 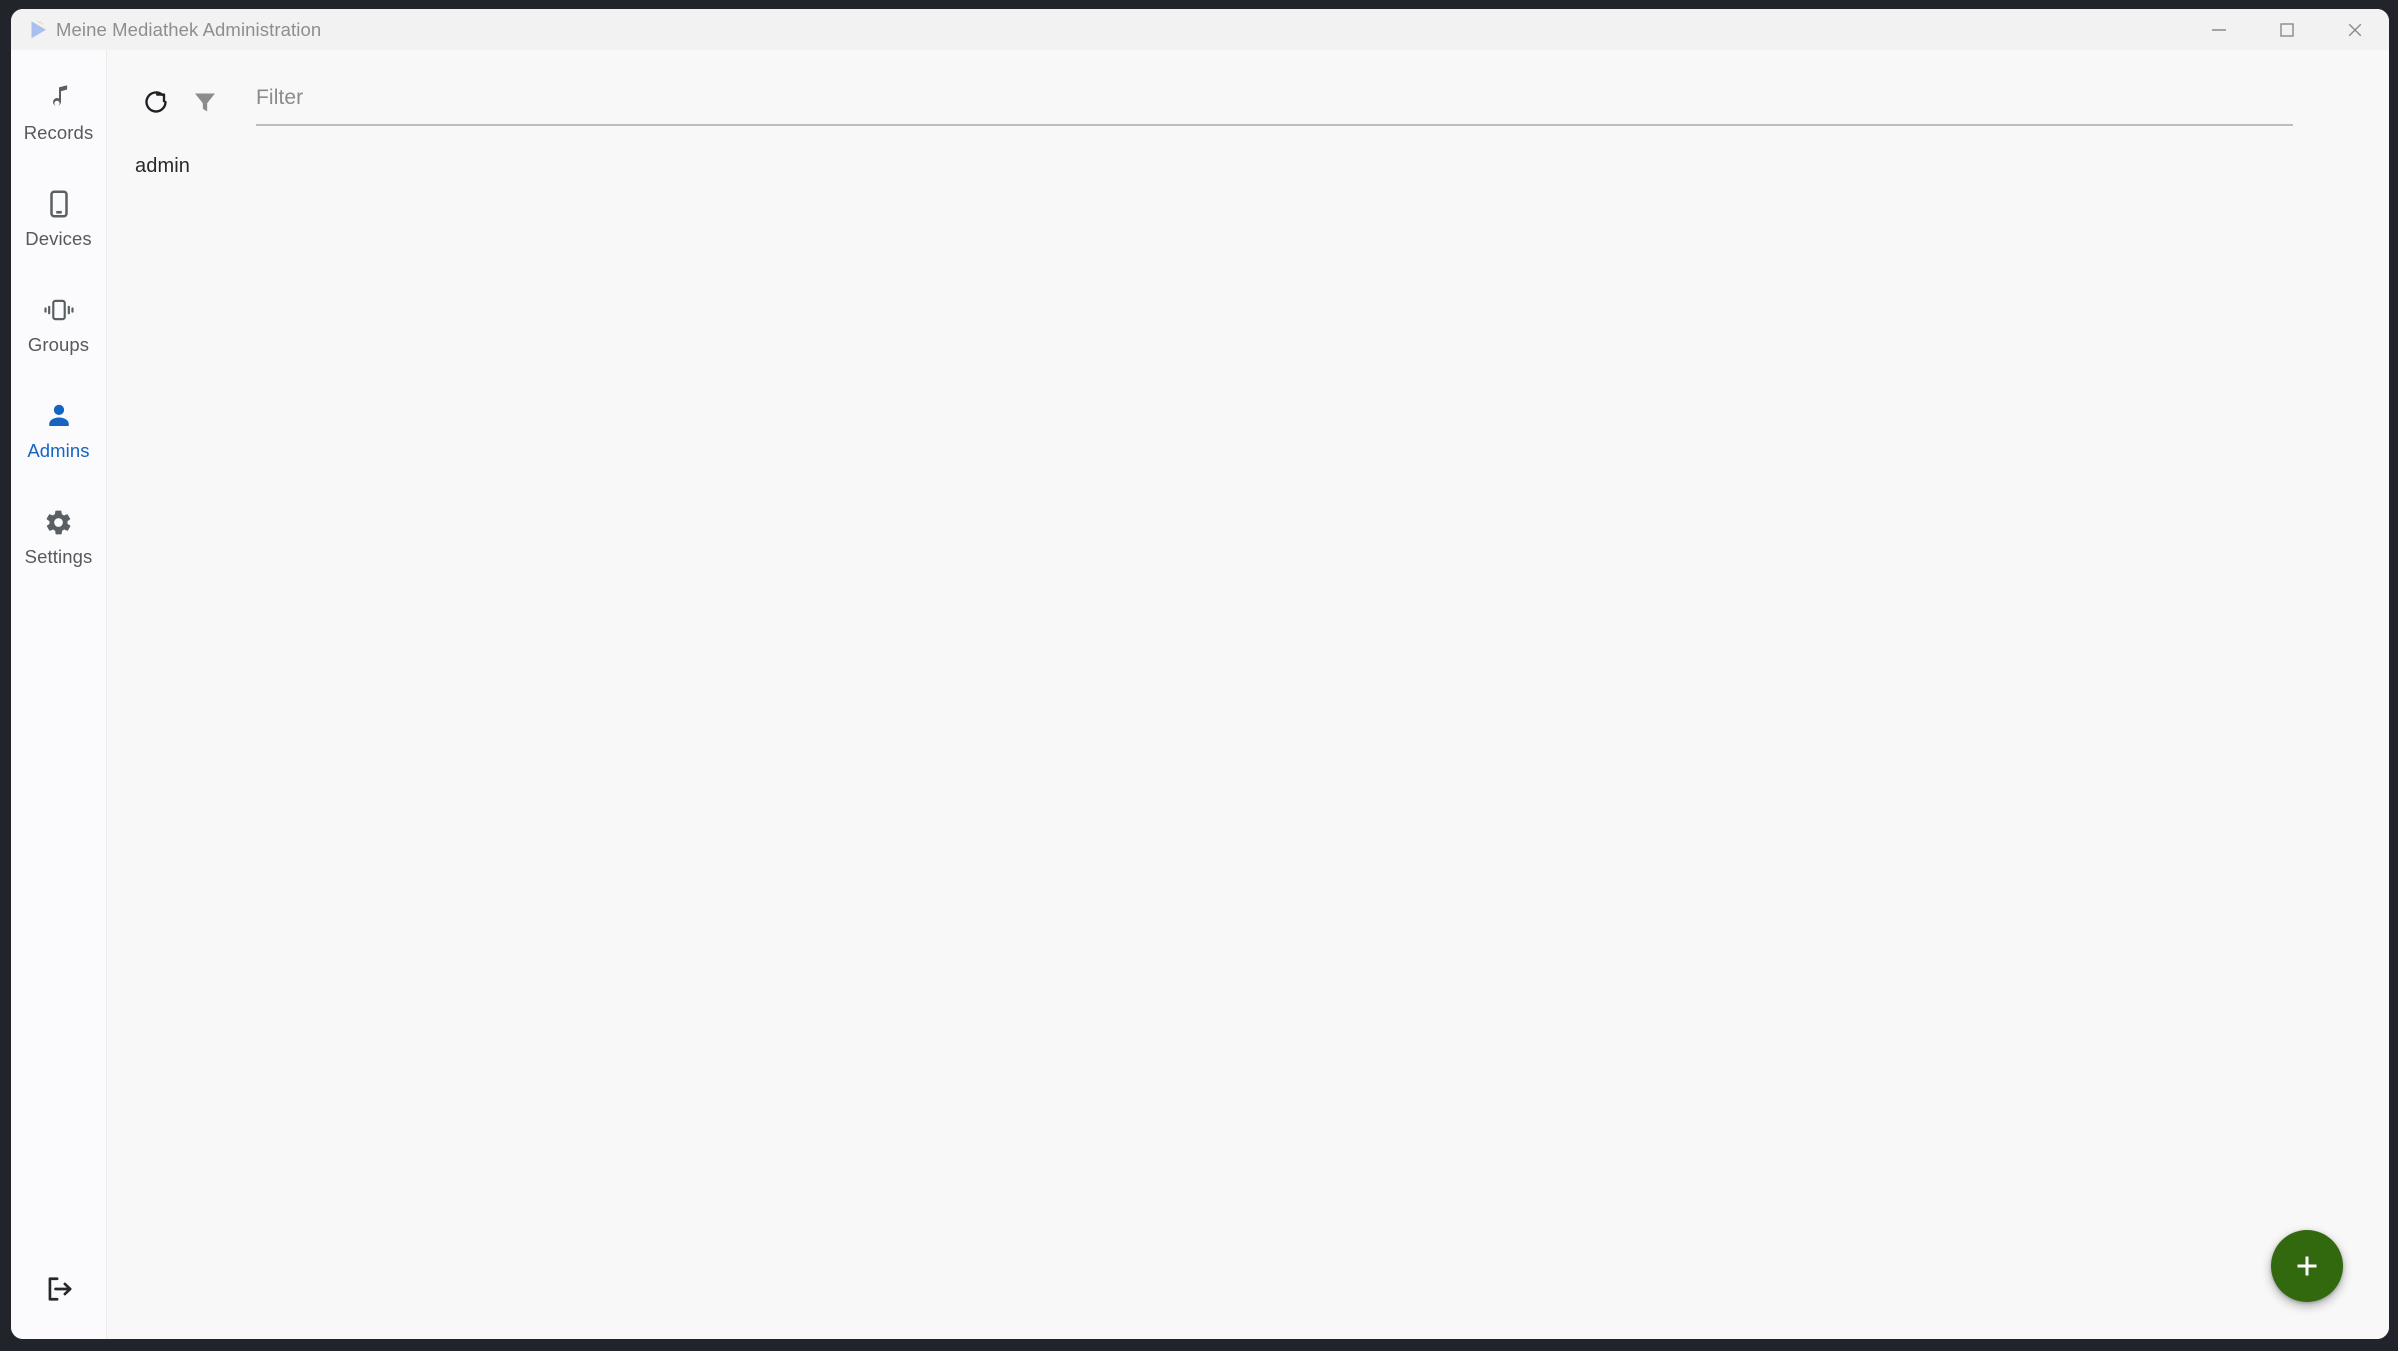 What do you see at coordinates (59, 694) in the screenshot?
I see `sidebar: Records Devices Groups Admins Settings` at bounding box center [59, 694].